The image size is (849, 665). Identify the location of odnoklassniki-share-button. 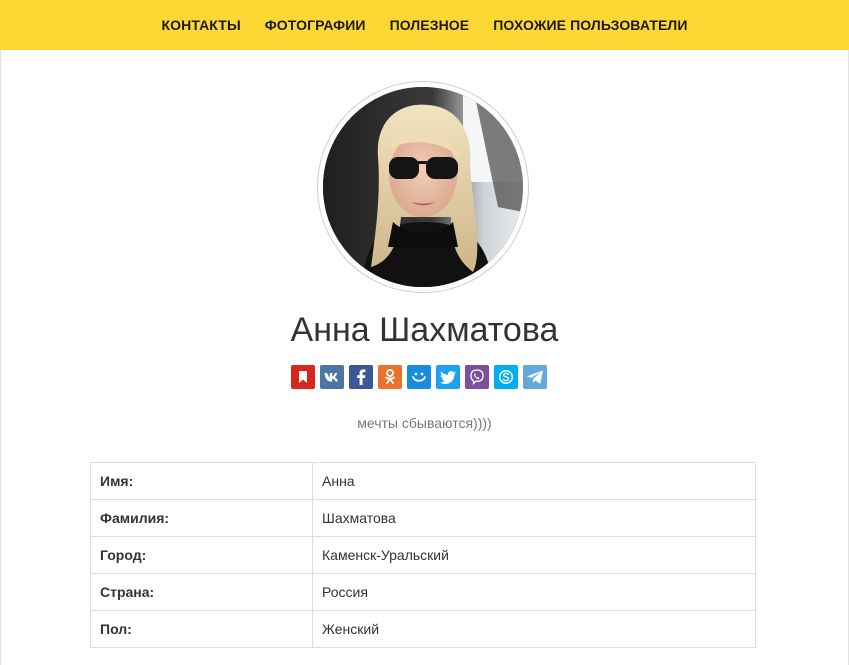
(390, 377).